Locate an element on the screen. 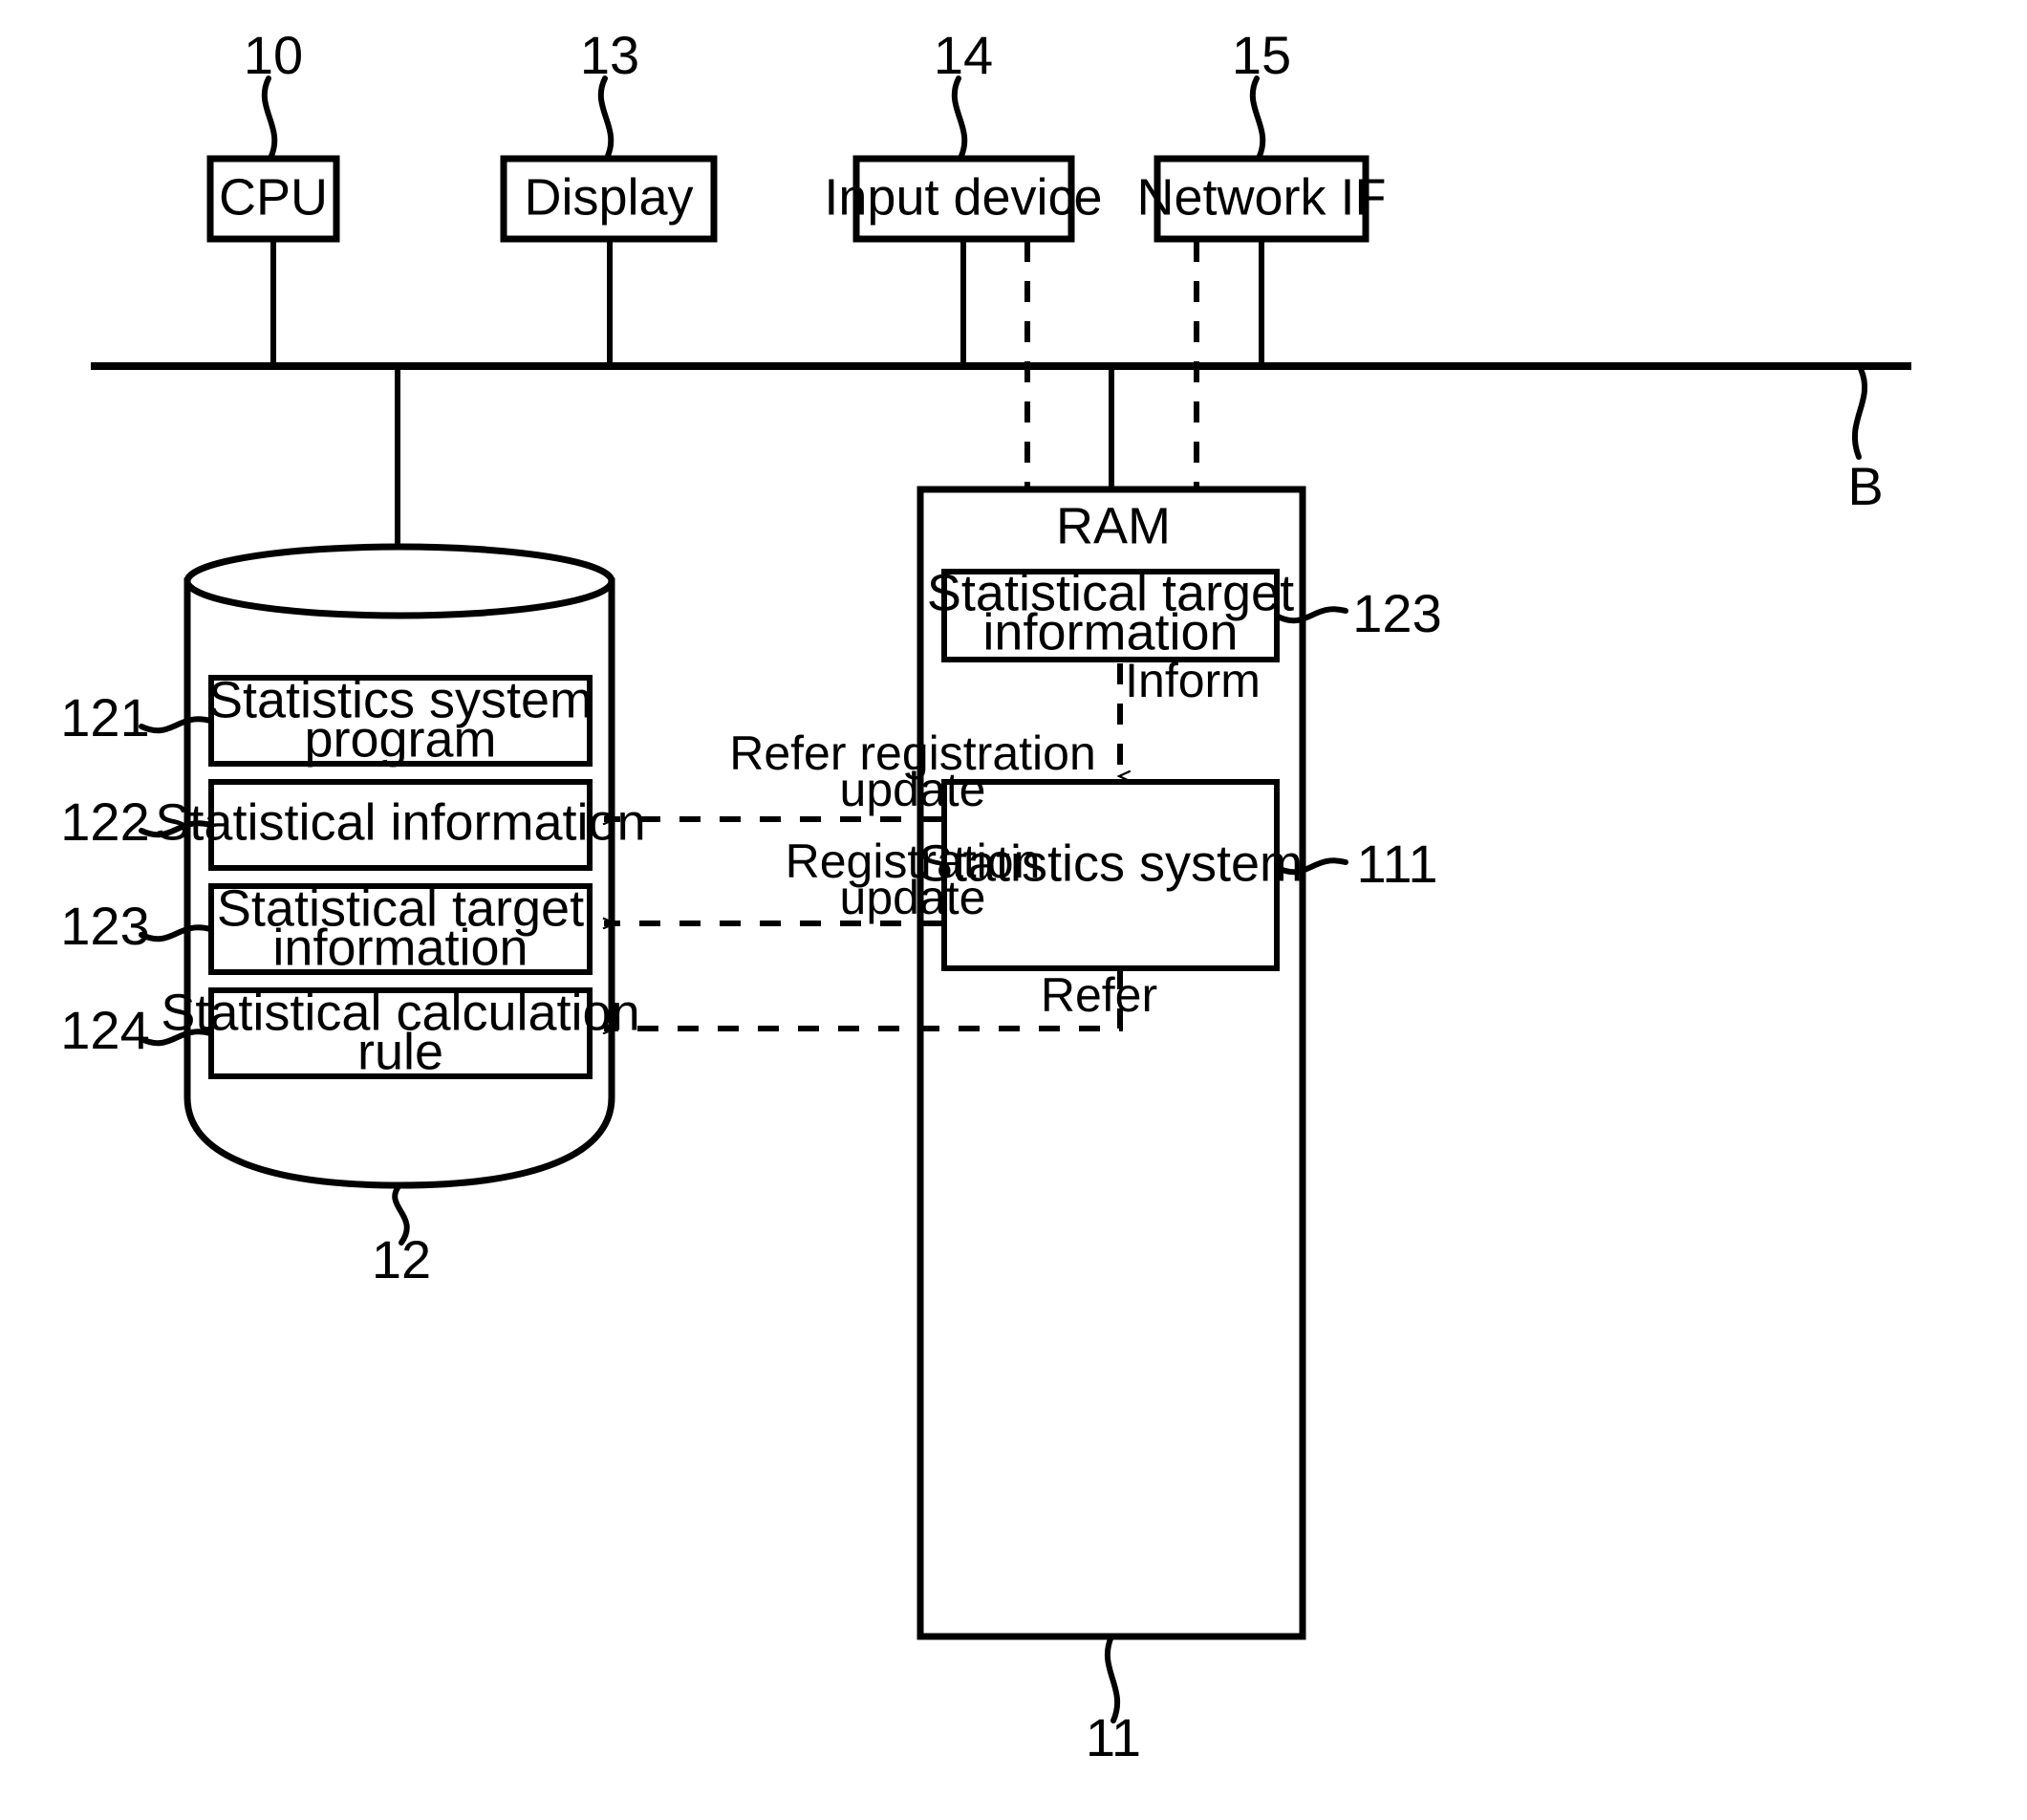 The image size is (2027, 1820). display-label: Display is located at coordinates (608, 197).